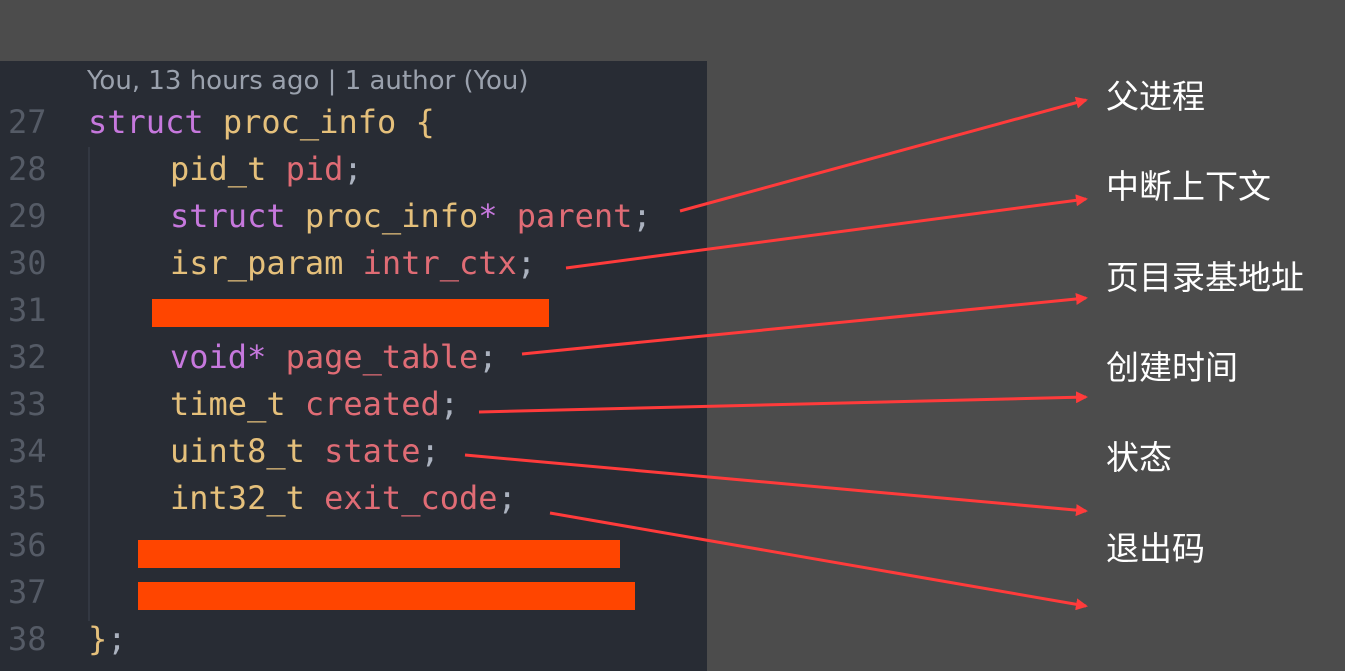 The image size is (1345, 671). Describe the element at coordinates (27, 263) in the screenshot. I see `line-number: 30` at that location.